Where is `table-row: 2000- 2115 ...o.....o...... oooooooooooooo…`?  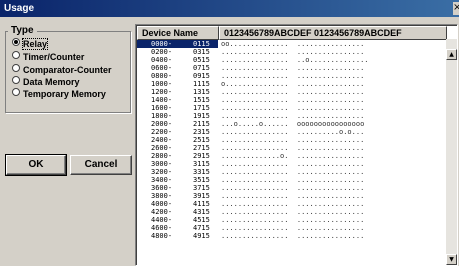
table-row: 2000- 2115 ...o.....o...... oooooooooooooo… is located at coordinates (291, 124).